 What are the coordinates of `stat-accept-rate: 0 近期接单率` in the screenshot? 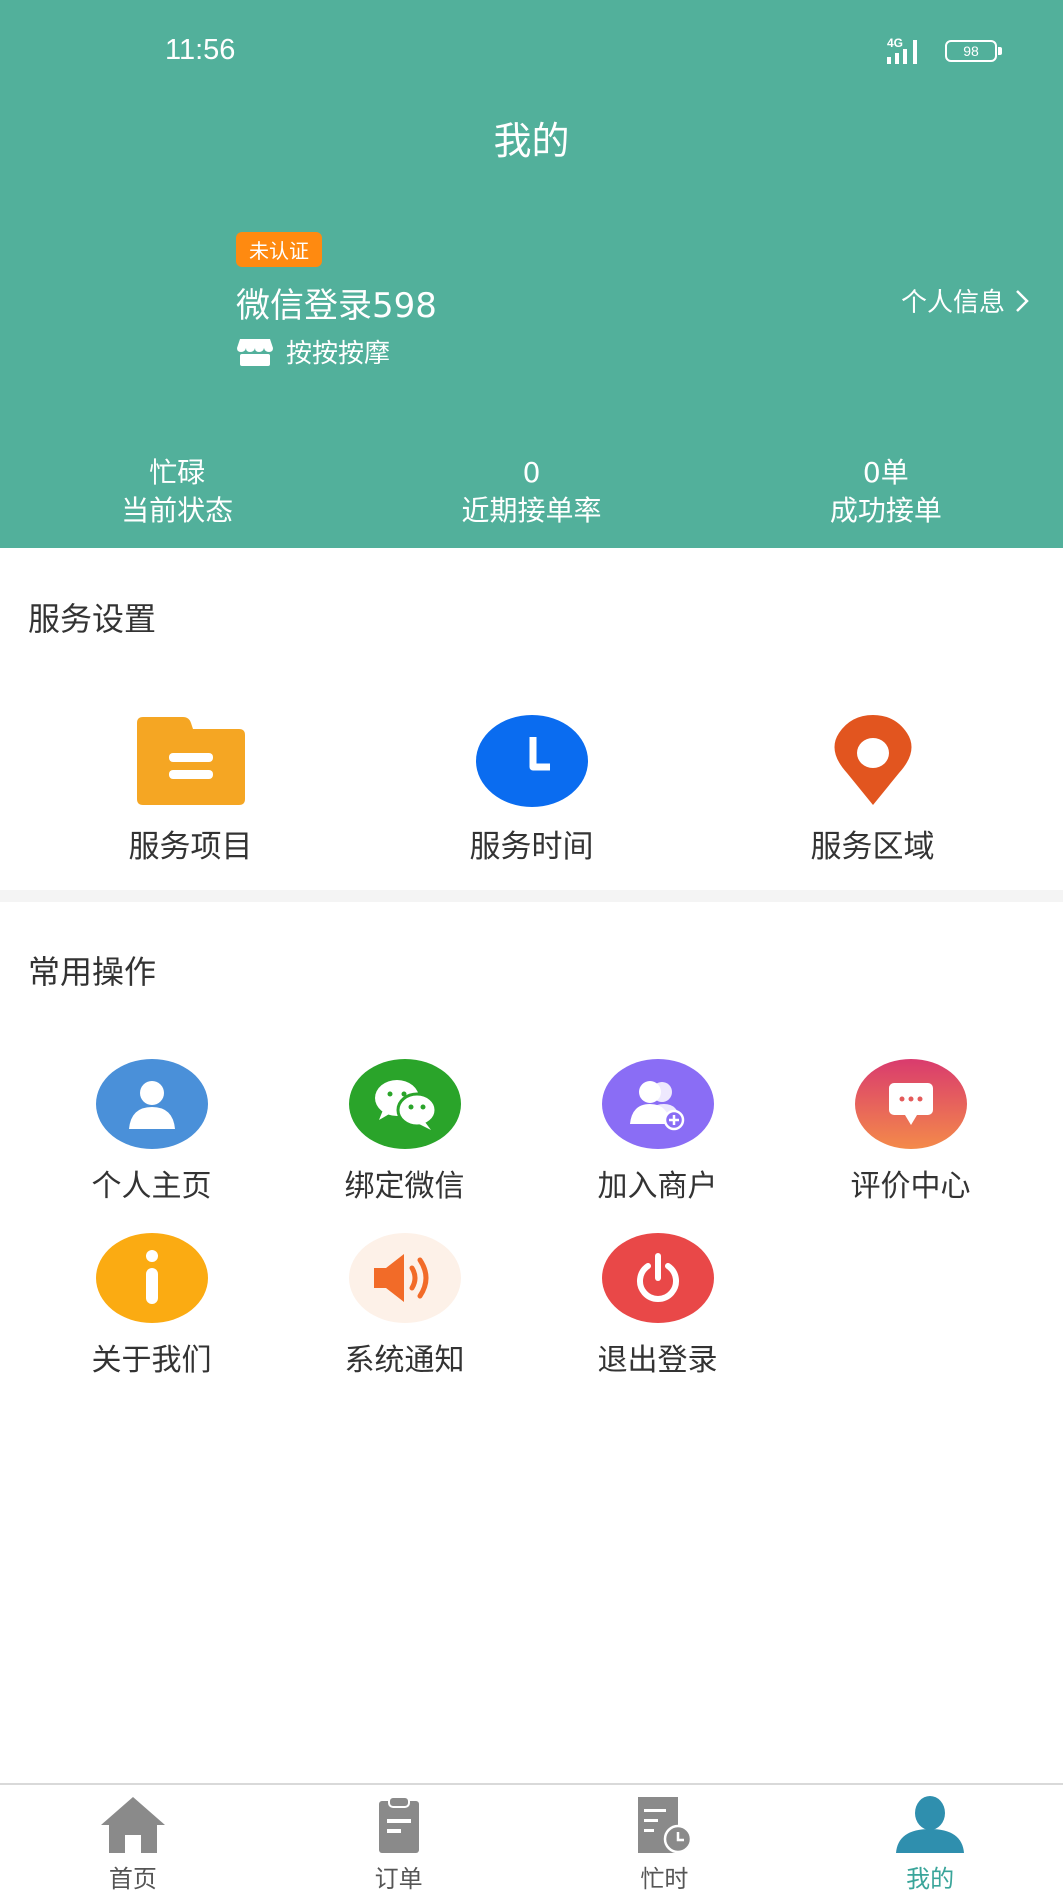 It's located at (531, 491).